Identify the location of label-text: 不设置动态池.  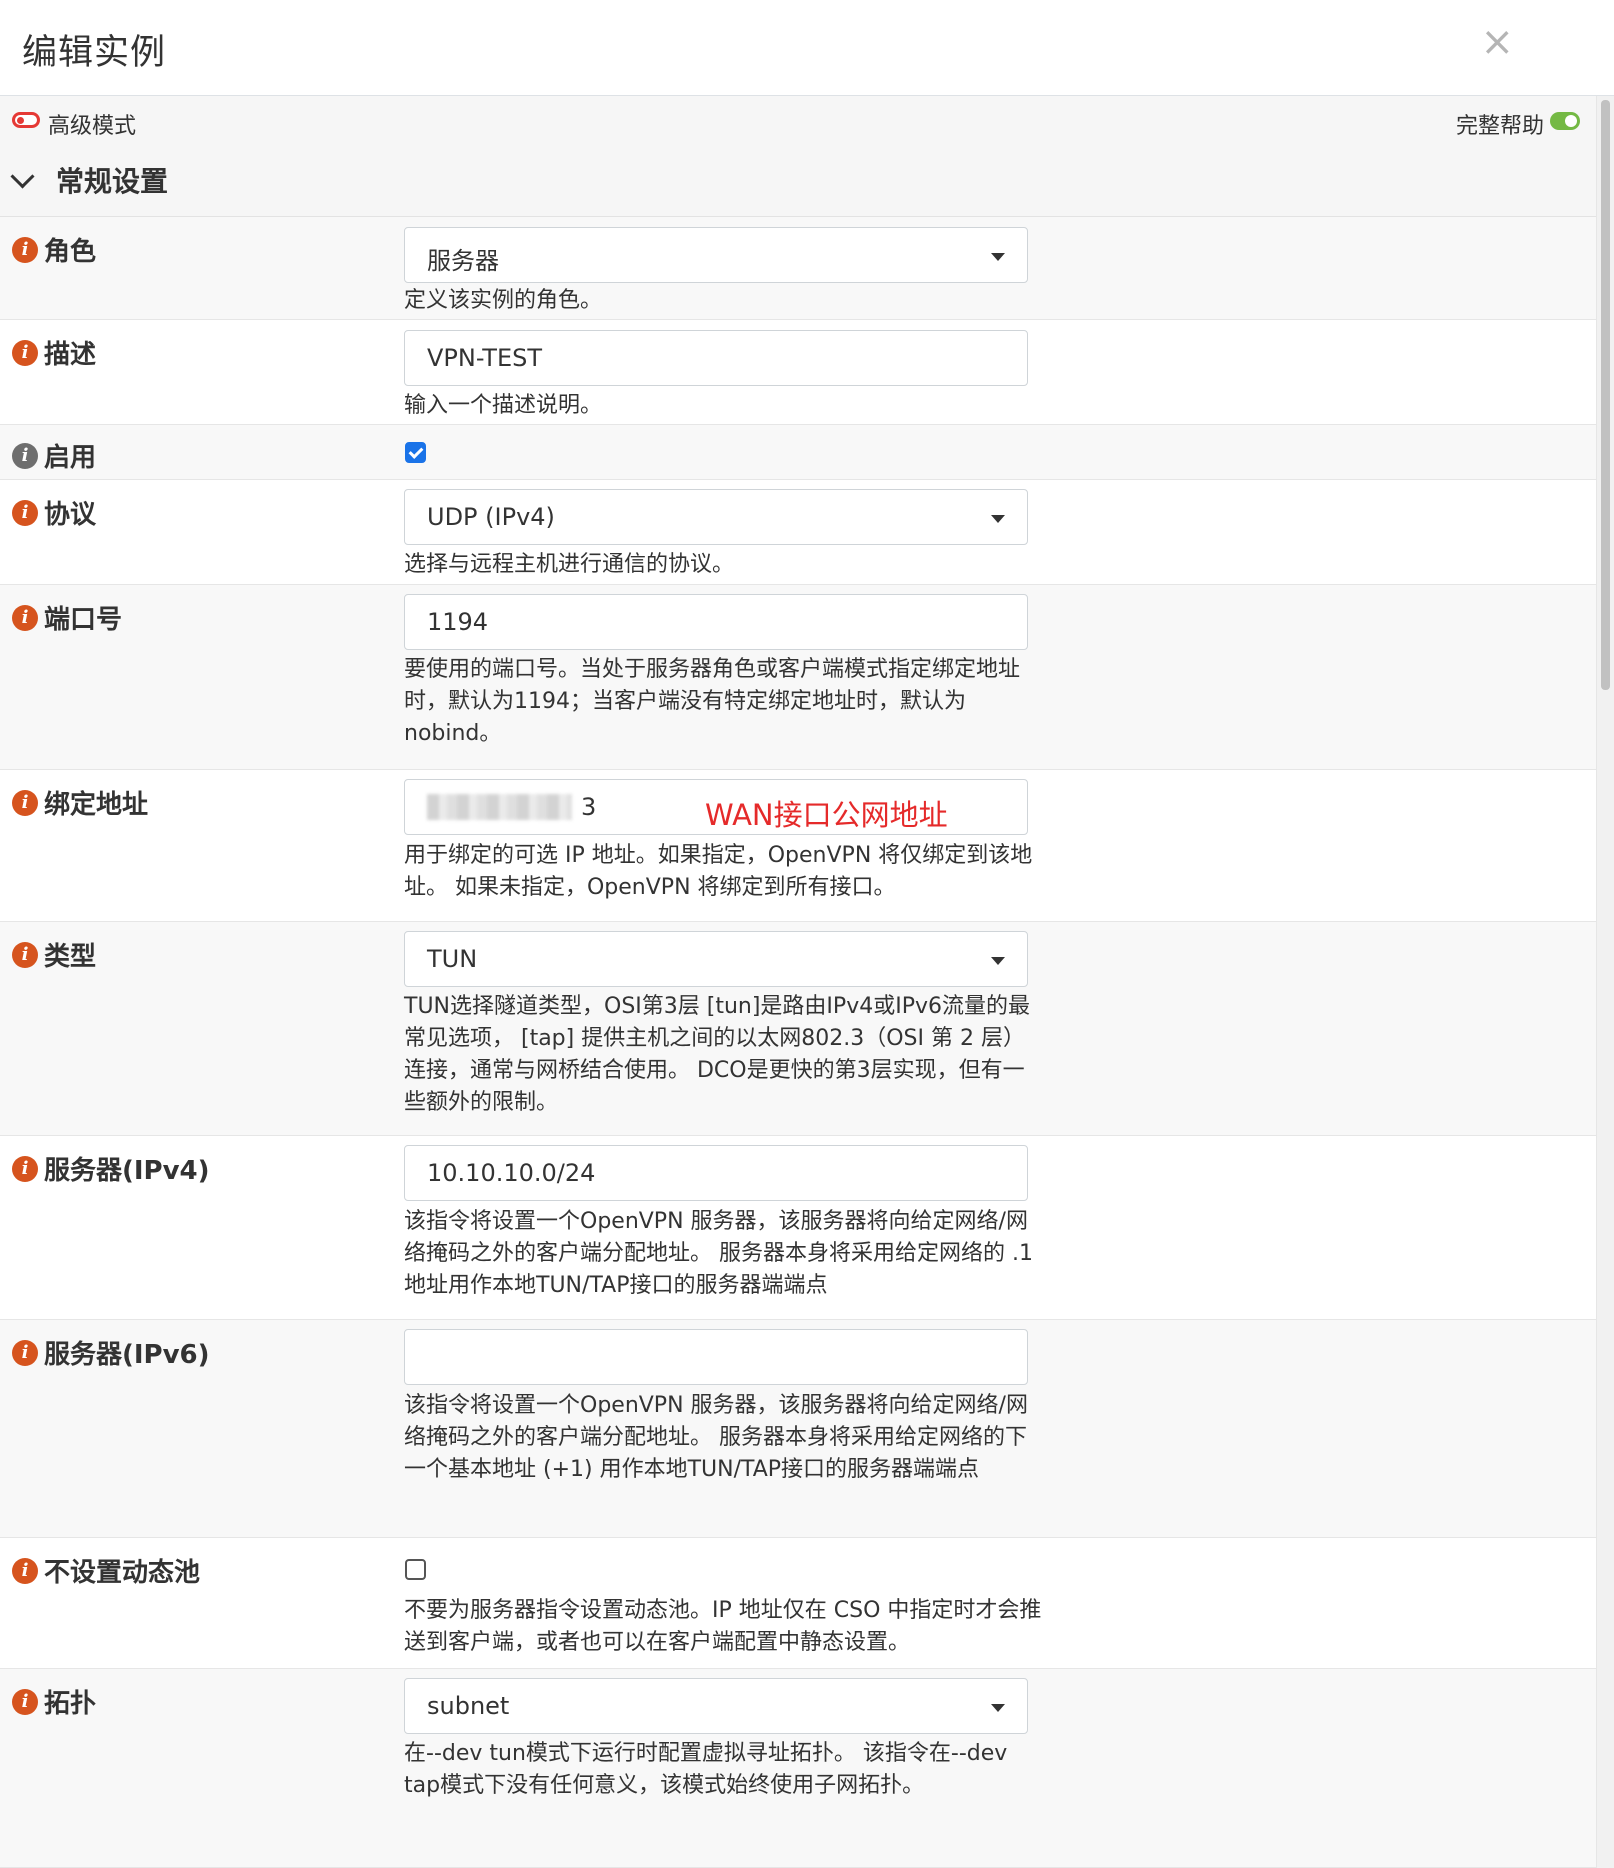
(122, 1573).